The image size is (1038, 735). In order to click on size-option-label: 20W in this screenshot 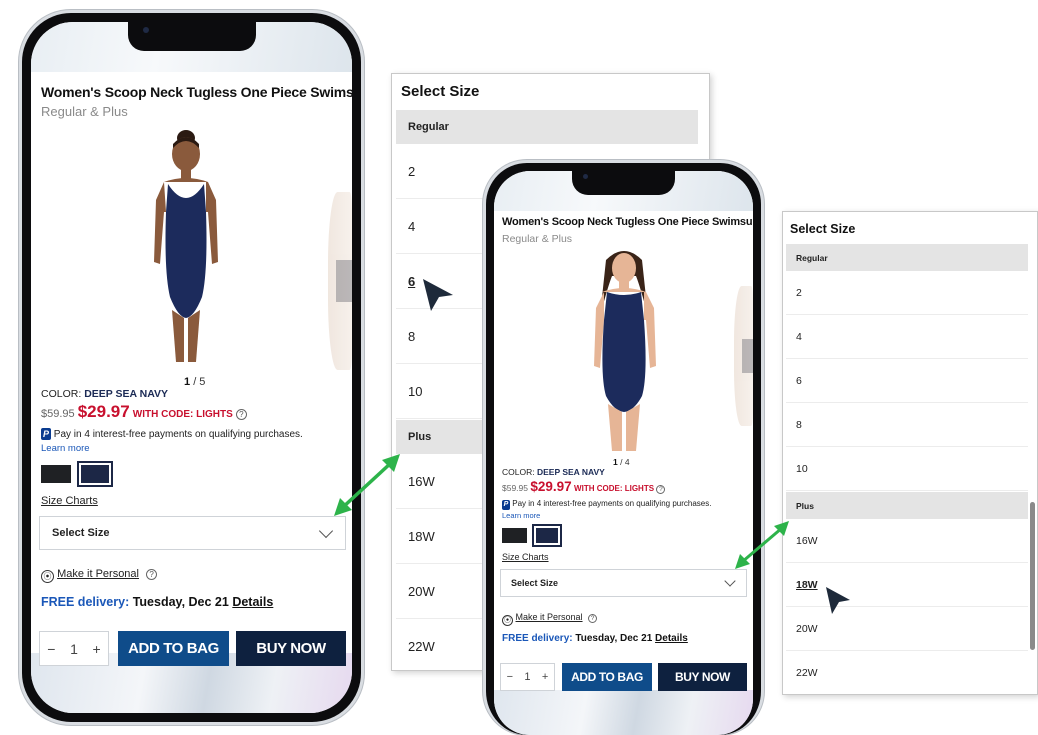, I will do `click(807, 628)`.